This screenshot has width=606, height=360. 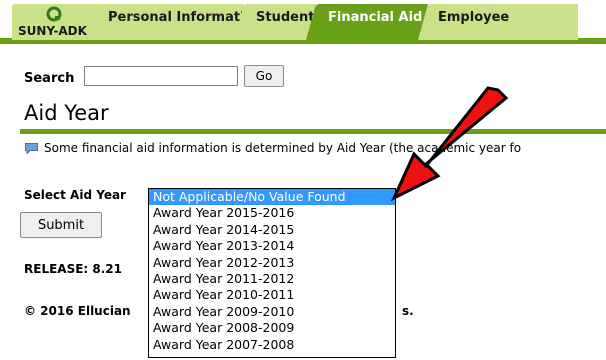 What do you see at coordinates (73, 269) in the screenshot?
I see `release-text: RELEASE: 8.21` at bounding box center [73, 269].